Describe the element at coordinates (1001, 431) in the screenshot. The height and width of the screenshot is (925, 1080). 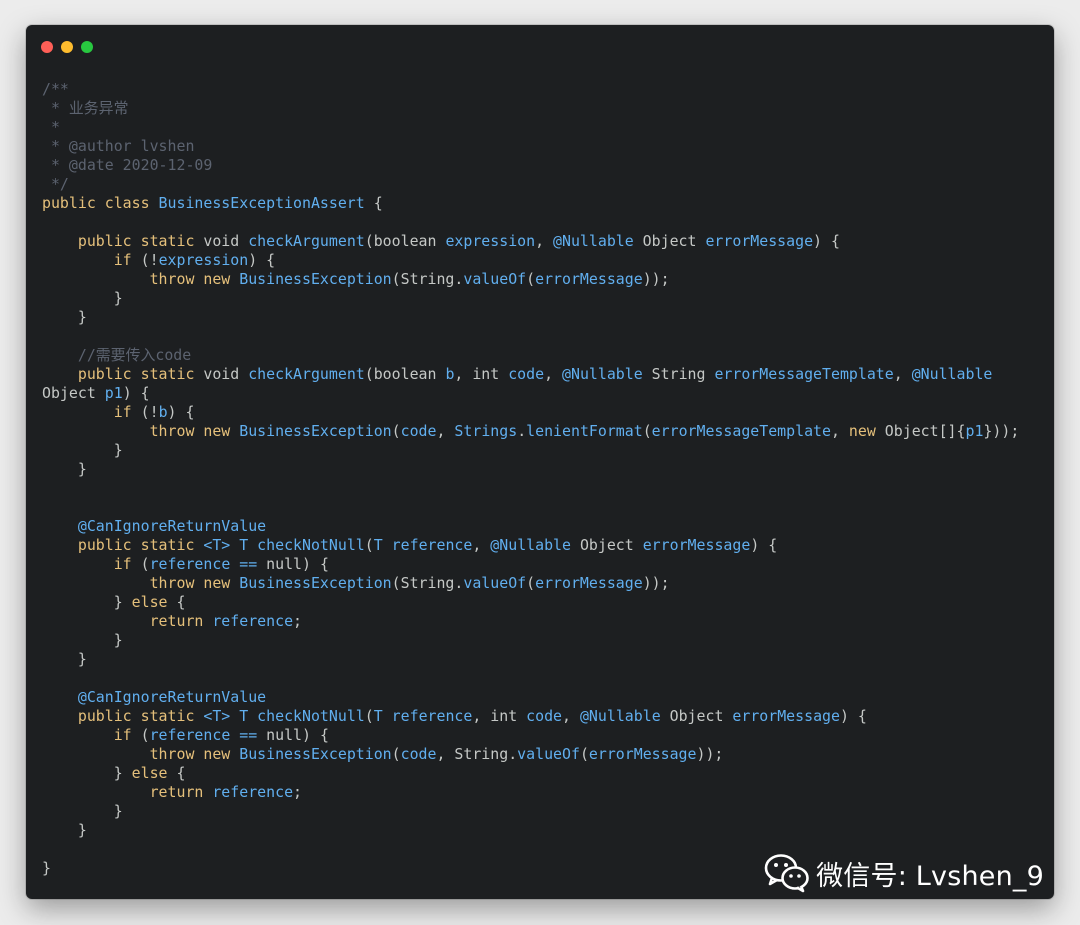
I see `code-token: }));` at that location.